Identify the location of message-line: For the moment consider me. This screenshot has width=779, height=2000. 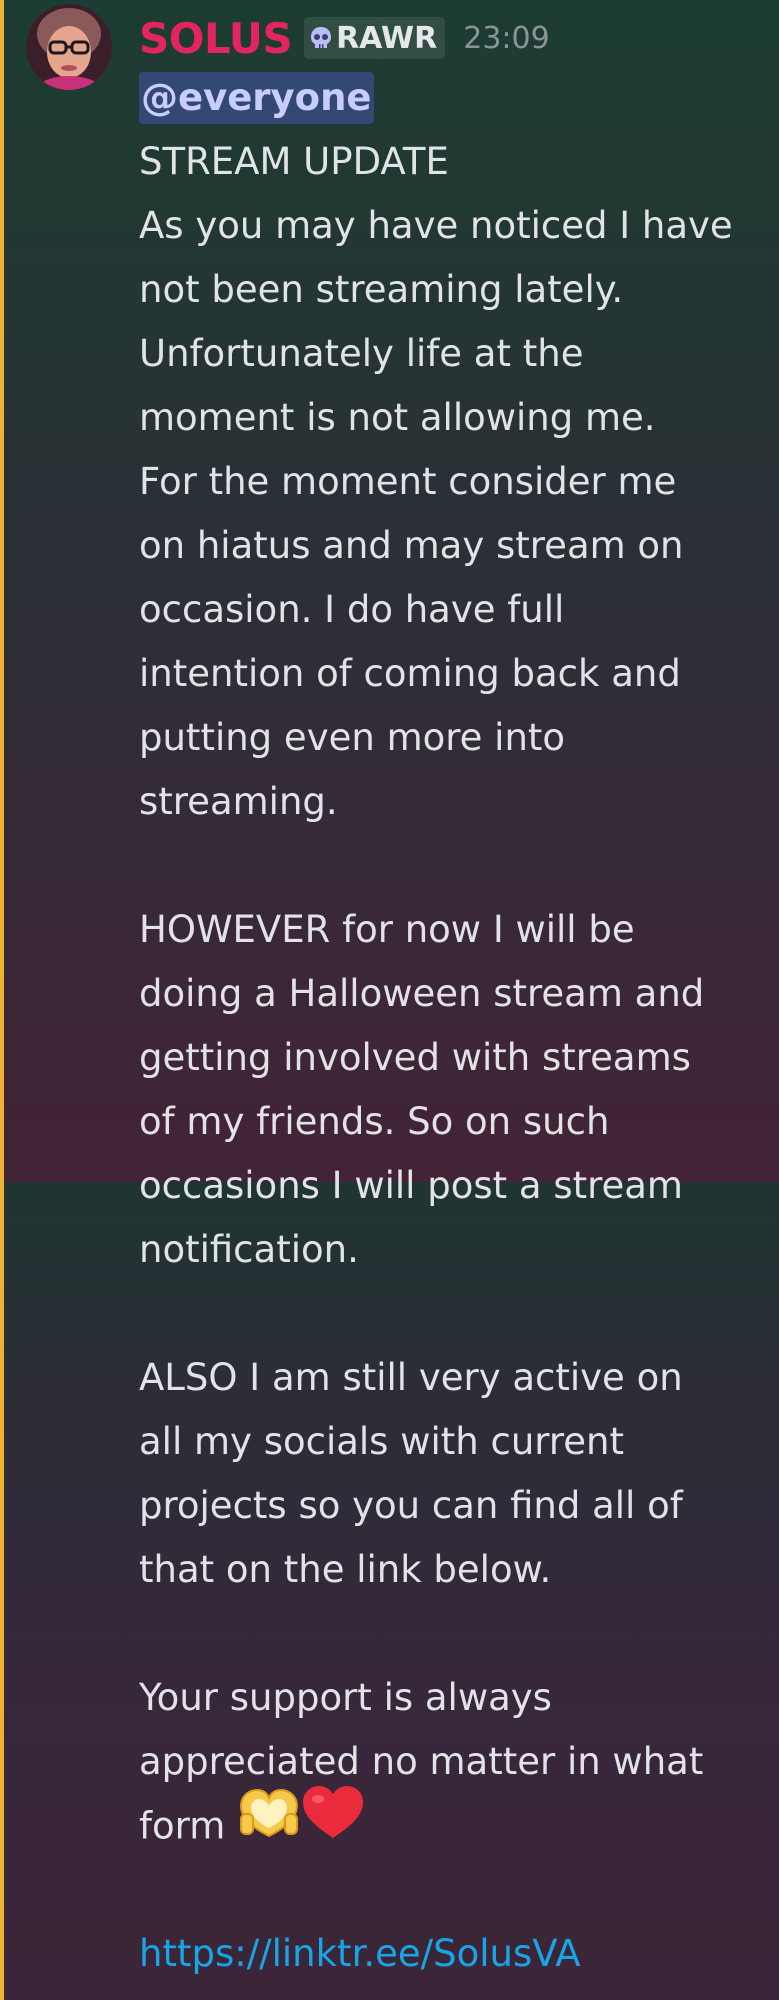
(408, 481).